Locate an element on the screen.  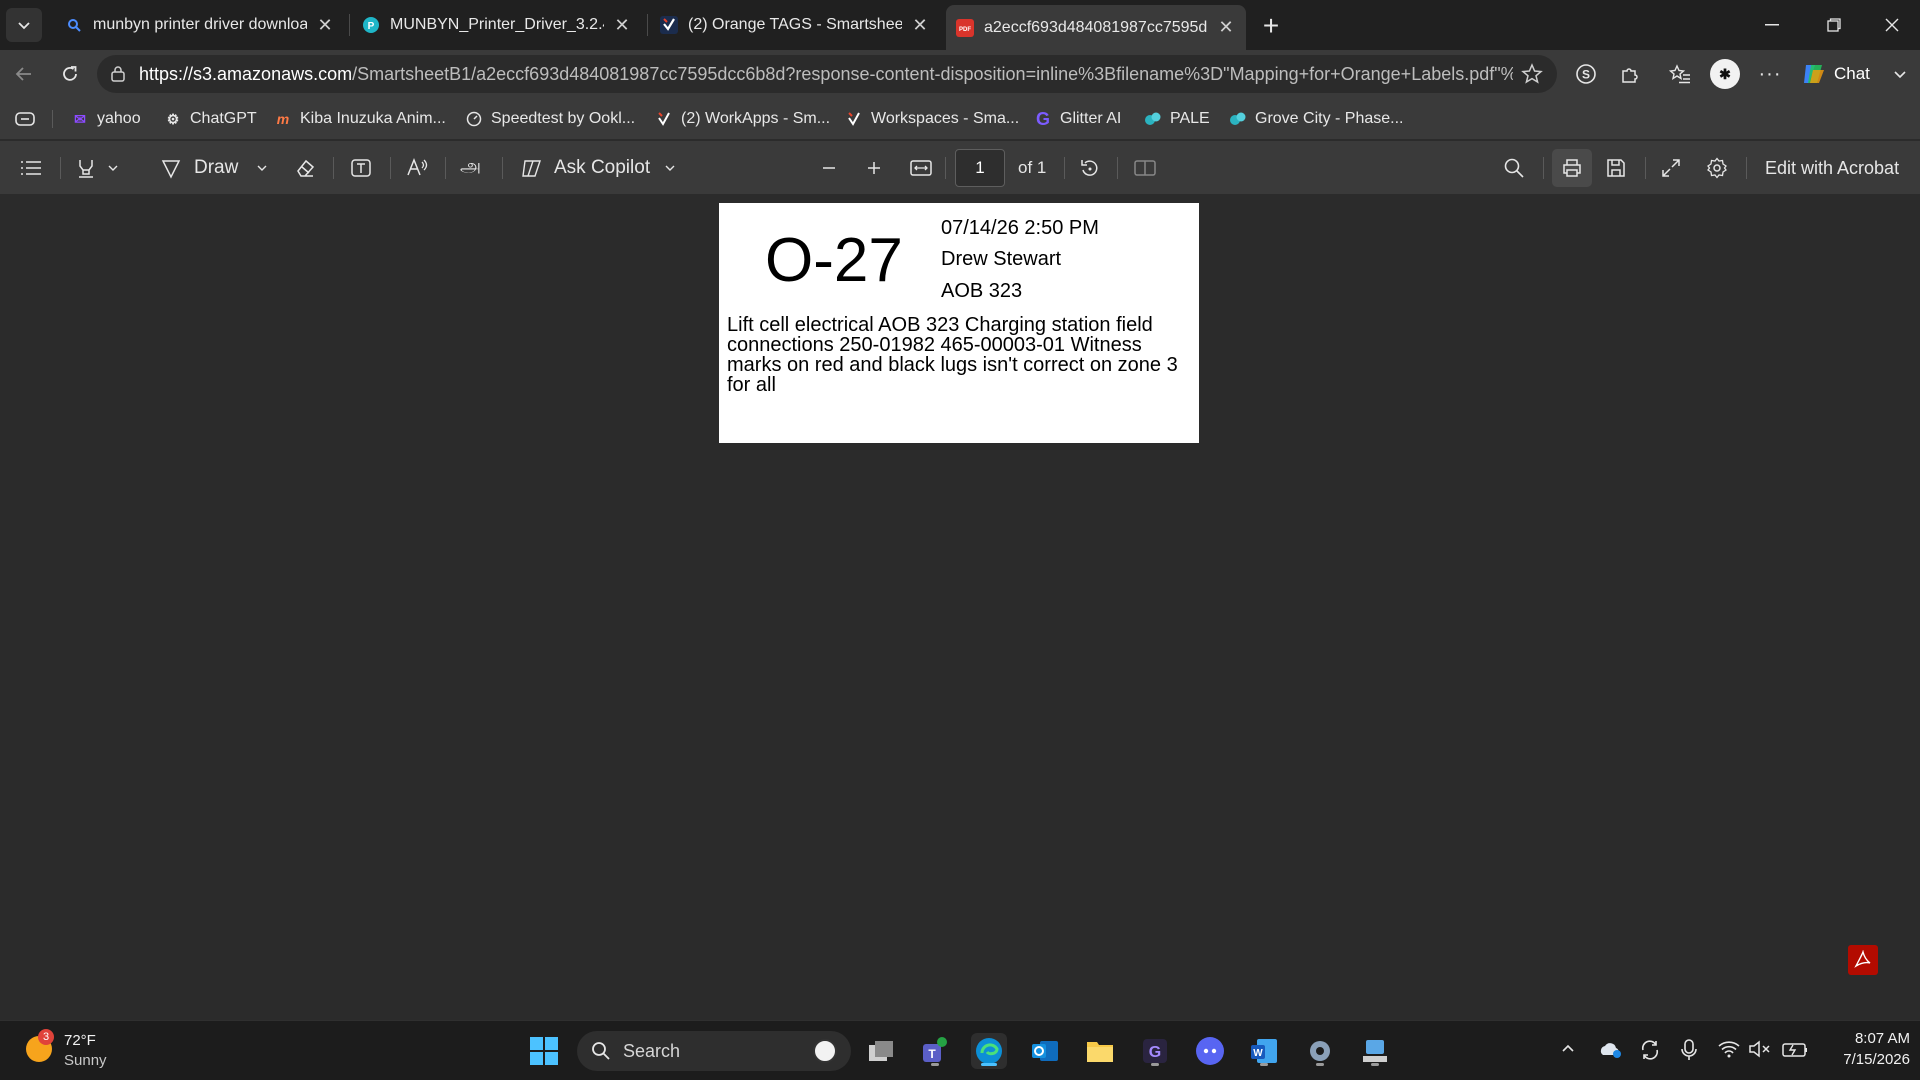
contents-button is located at coordinates (31, 168).